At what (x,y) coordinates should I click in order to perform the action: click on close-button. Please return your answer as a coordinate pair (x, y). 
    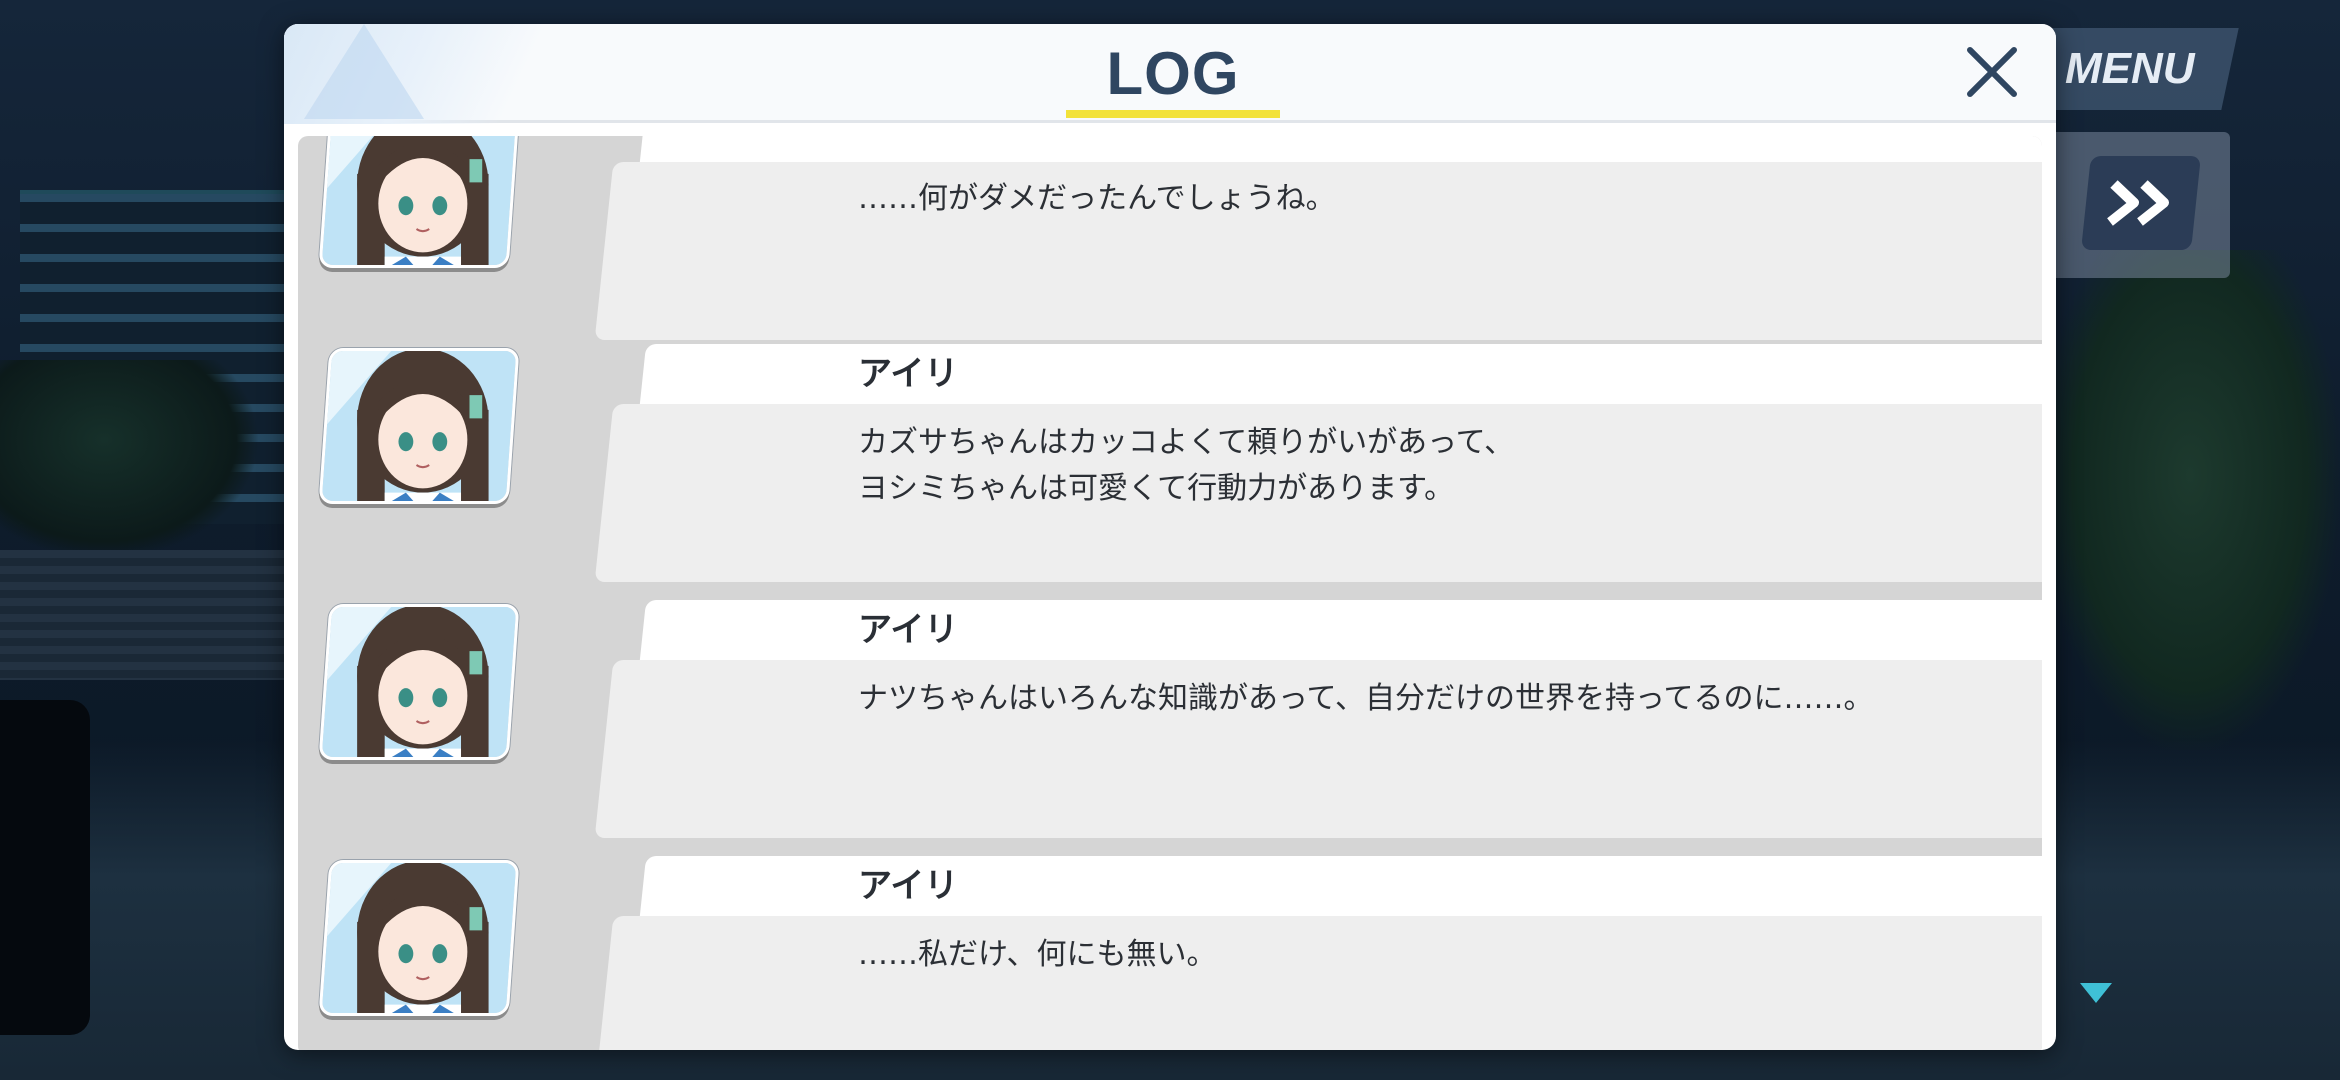
    Looking at the image, I should click on (1992, 72).